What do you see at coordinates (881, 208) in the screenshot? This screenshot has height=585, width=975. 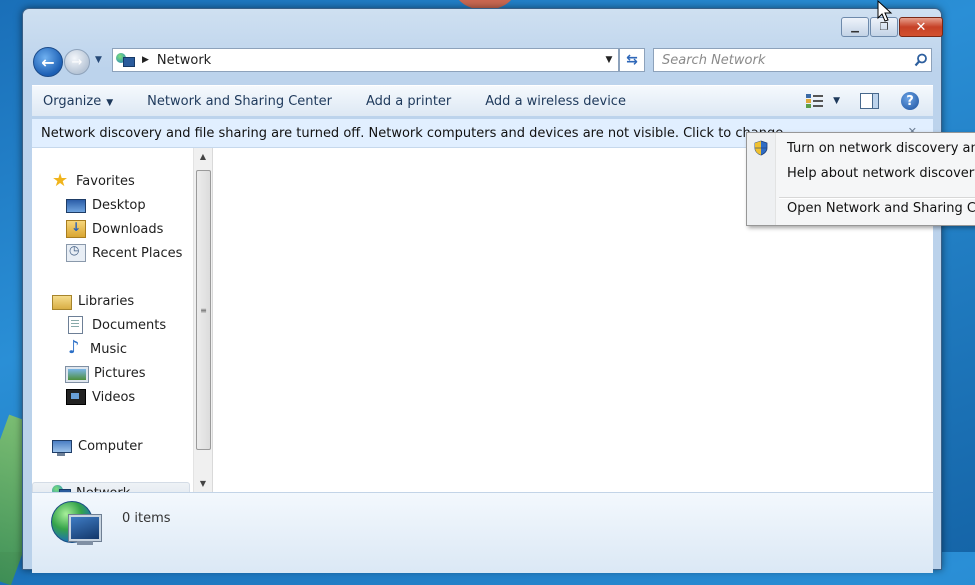 I see `menu-item-label: Open Network and Sharing Cen` at bounding box center [881, 208].